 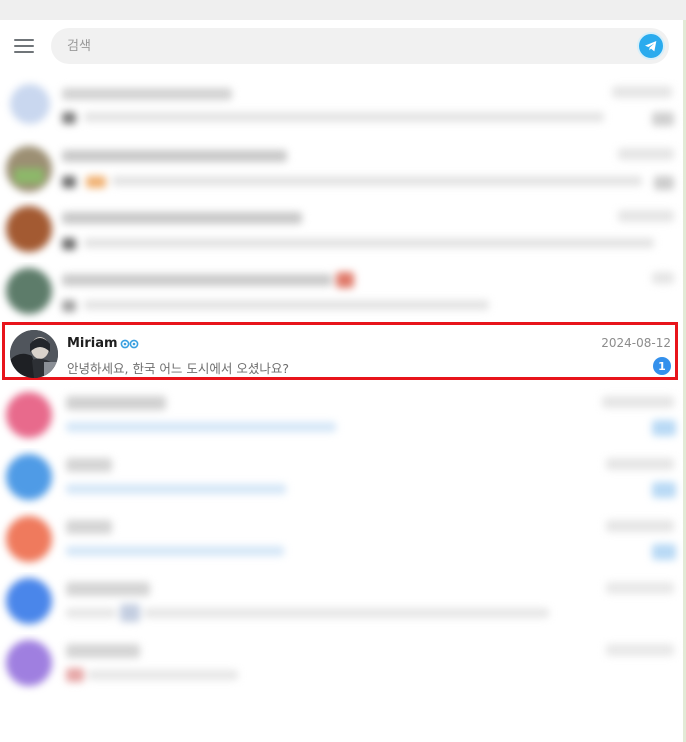 What do you see at coordinates (24, 47) in the screenshot?
I see `hamburger-menu-icon` at bounding box center [24, 47].